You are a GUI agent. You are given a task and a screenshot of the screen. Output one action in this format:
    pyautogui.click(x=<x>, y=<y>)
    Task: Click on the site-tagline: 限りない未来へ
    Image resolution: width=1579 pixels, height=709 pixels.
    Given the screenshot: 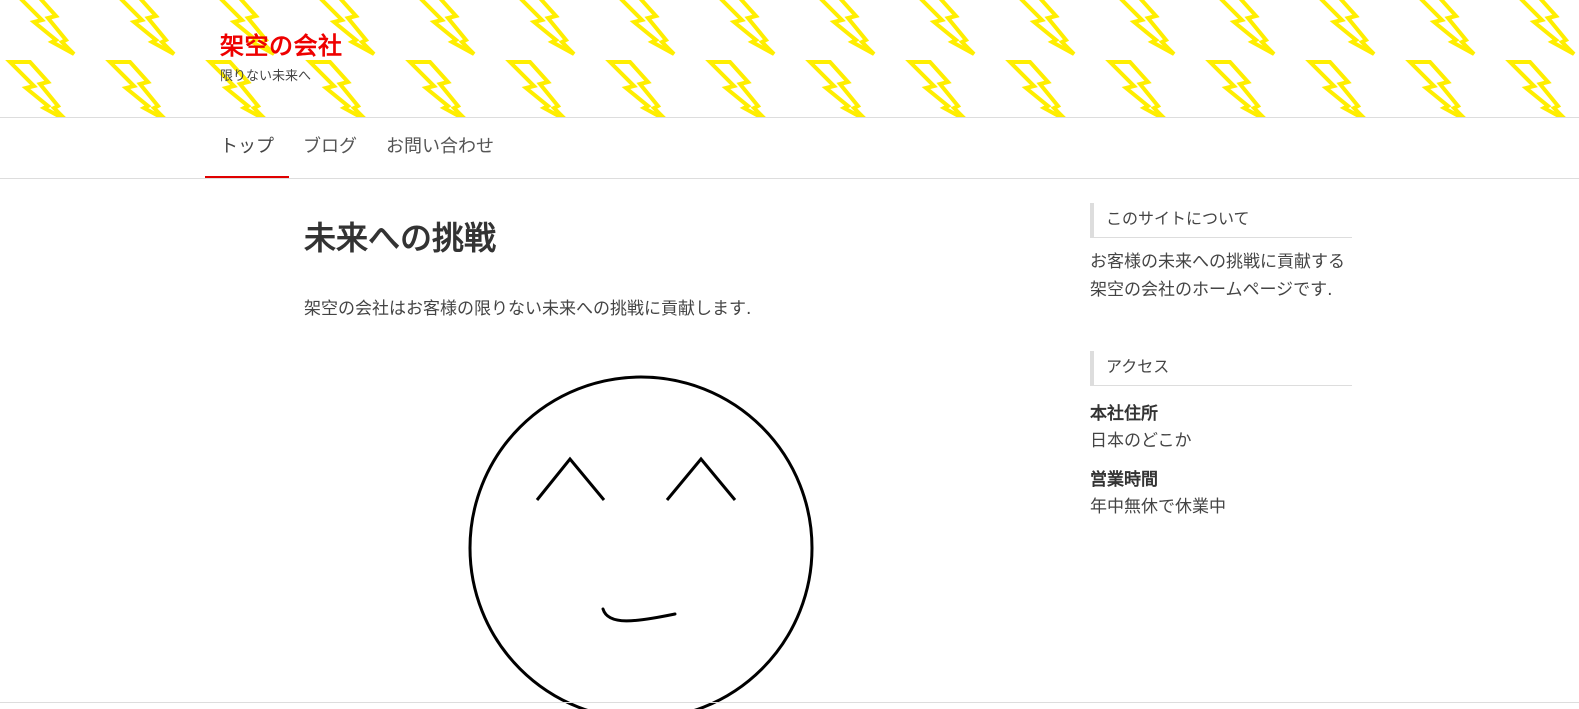 What is the action you would take?
    pyautogui.click(x=266, y=76)
    